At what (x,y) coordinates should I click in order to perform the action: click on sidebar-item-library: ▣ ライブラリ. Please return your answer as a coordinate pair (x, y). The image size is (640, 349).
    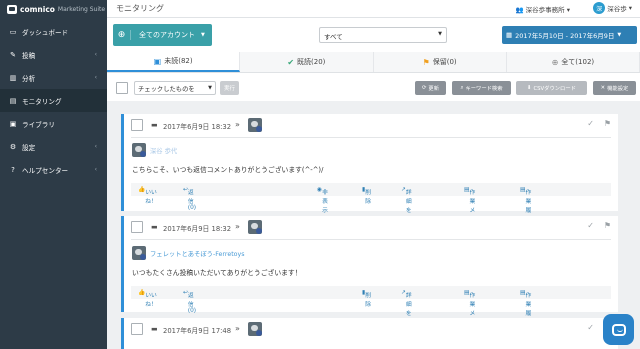
    Looking at the image, I should click on (53, 123).